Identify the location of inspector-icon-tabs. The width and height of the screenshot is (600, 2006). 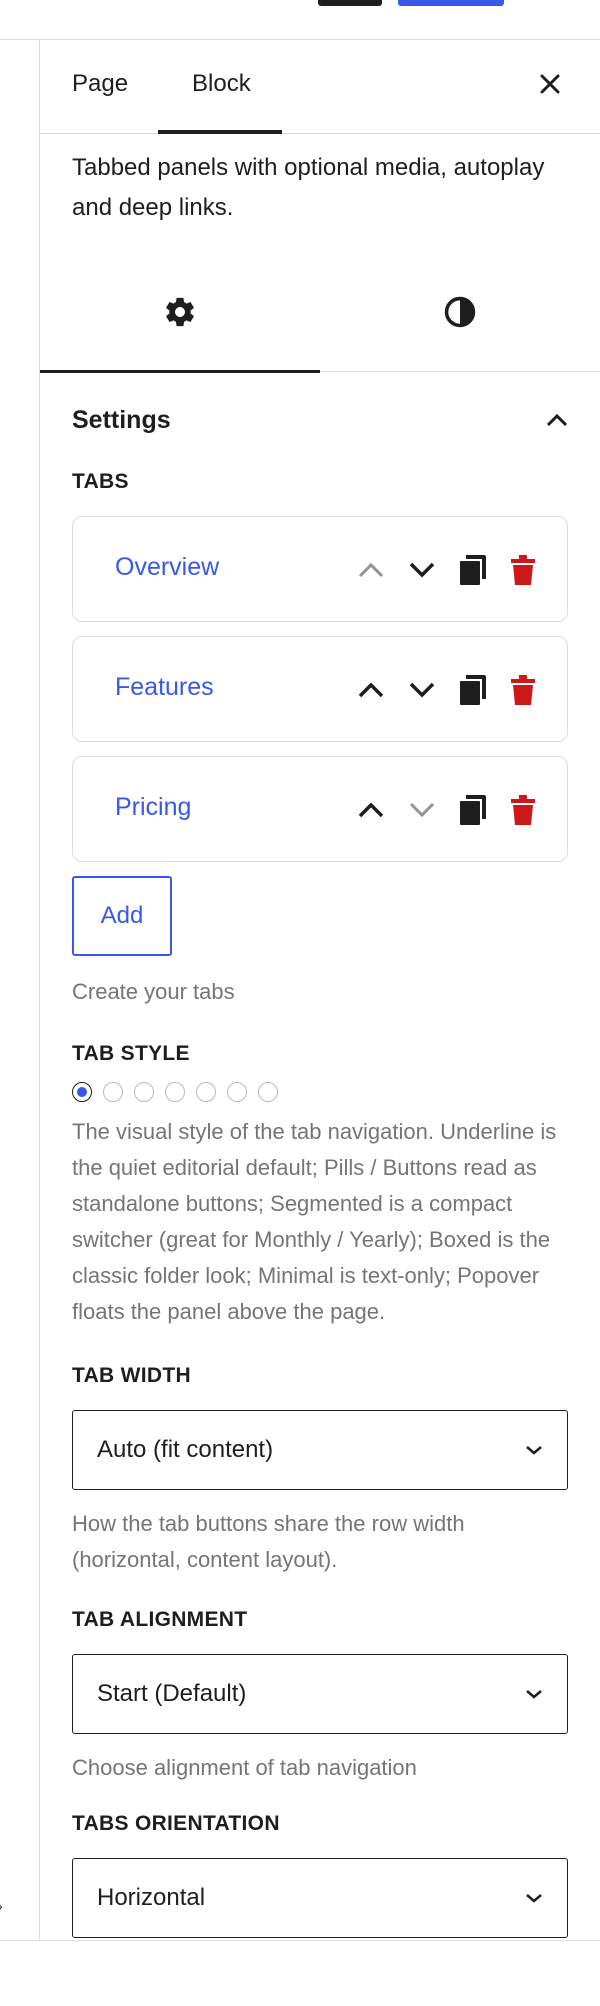
(320, 312).